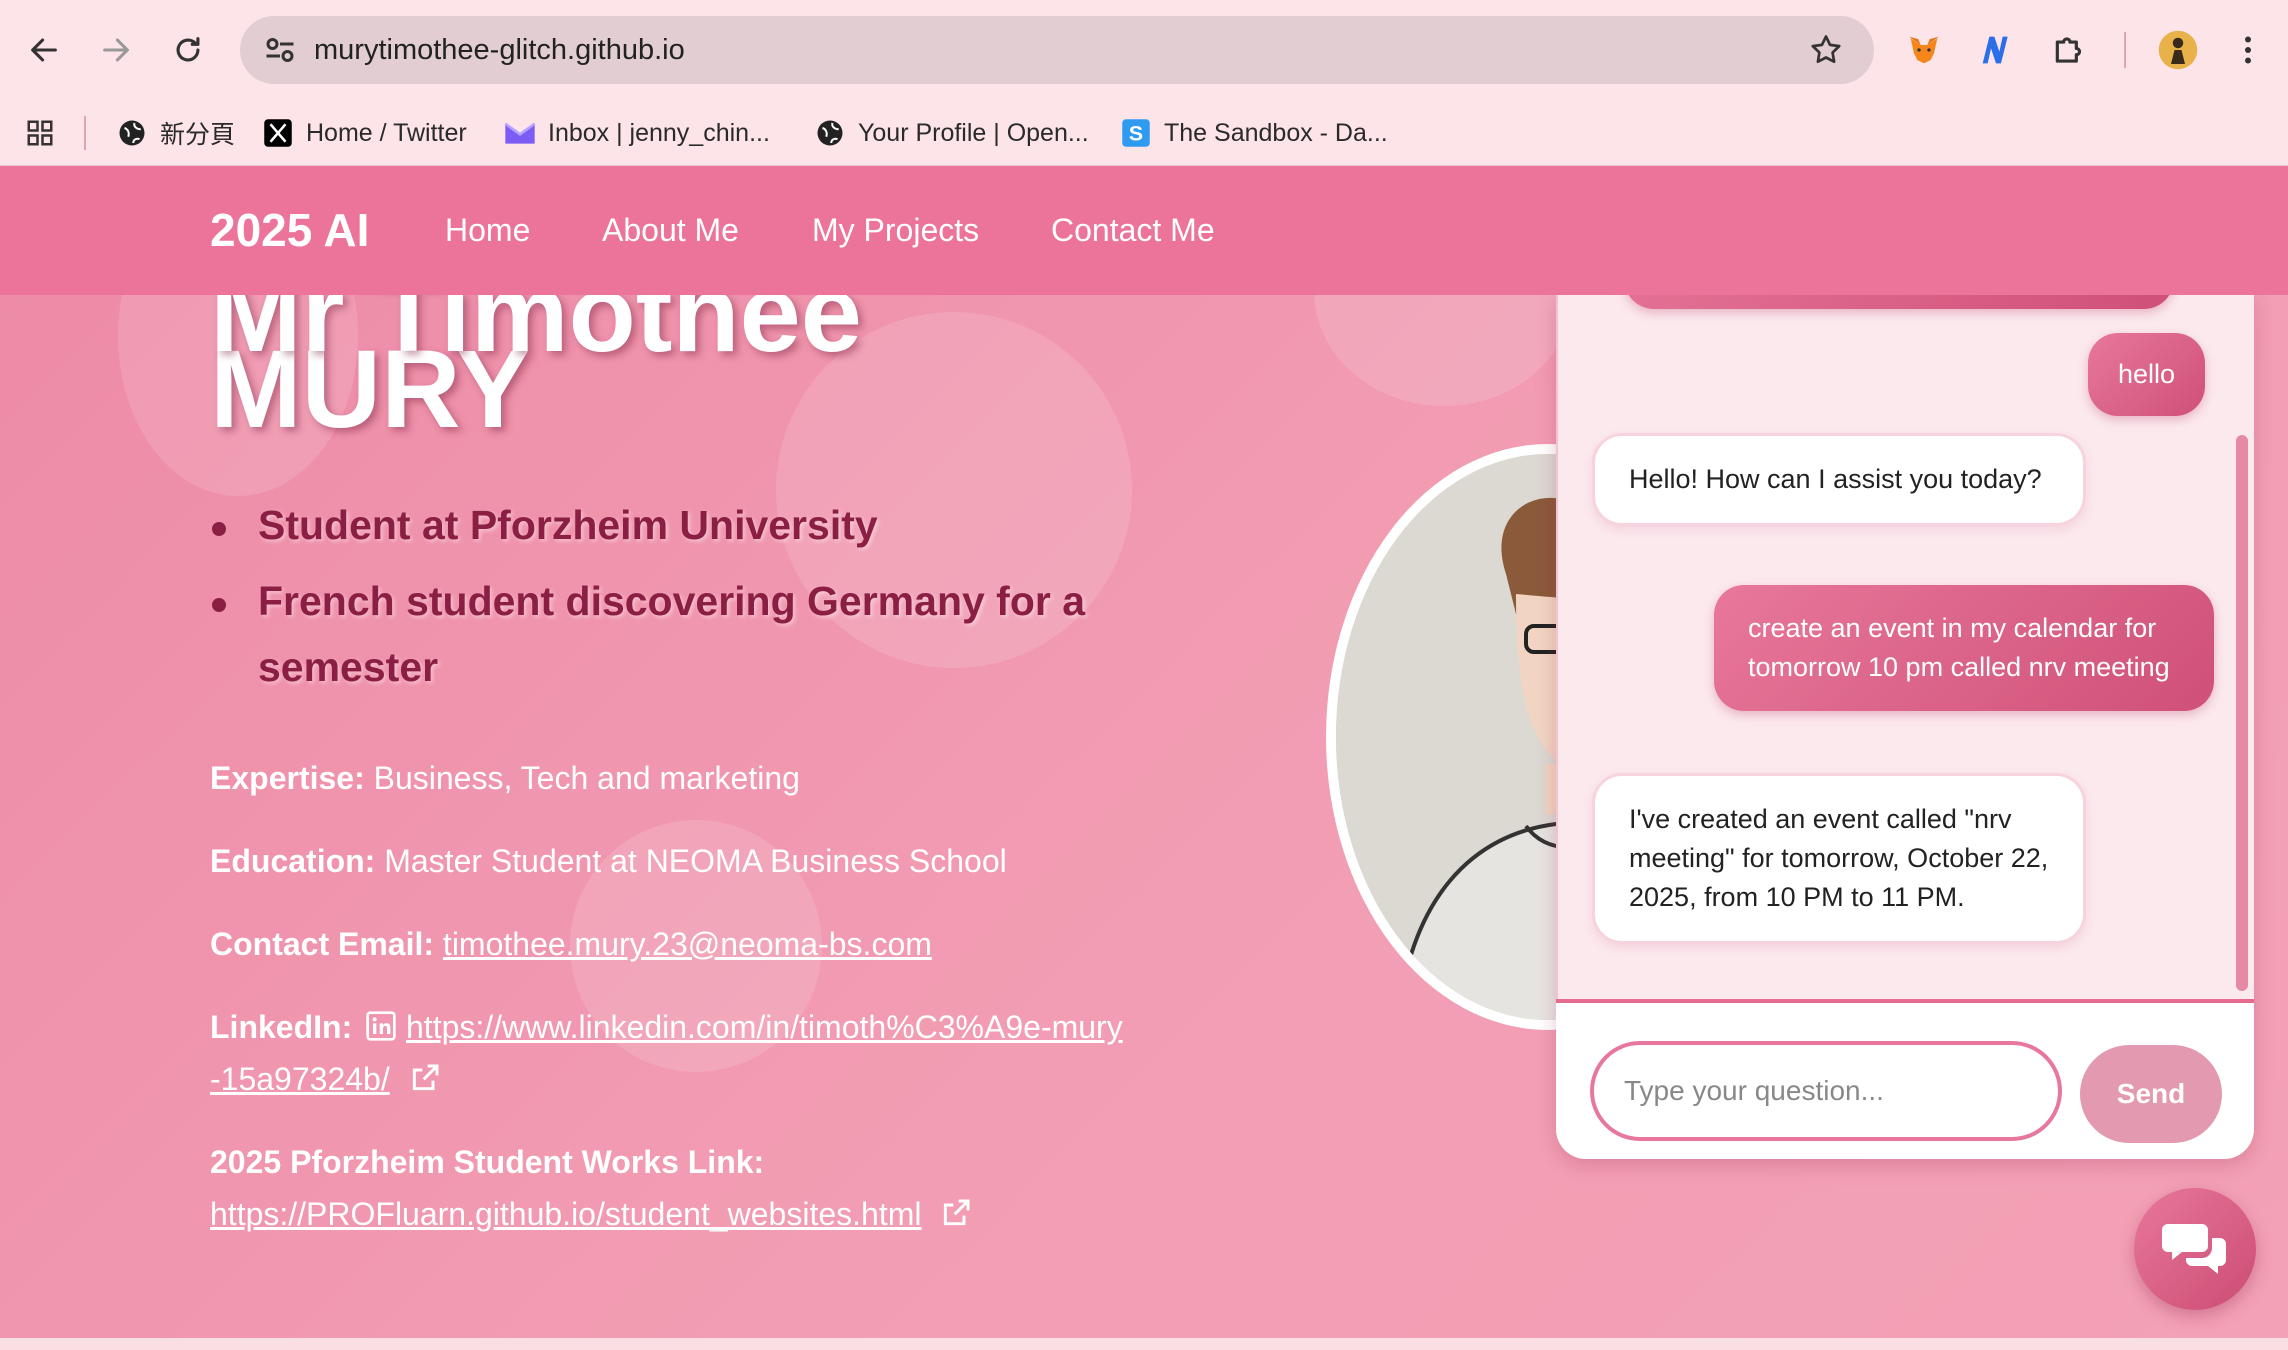  Describe the element at coordinates (2070, 50) in the screenshot. I see `puzzle-icon` at that location.